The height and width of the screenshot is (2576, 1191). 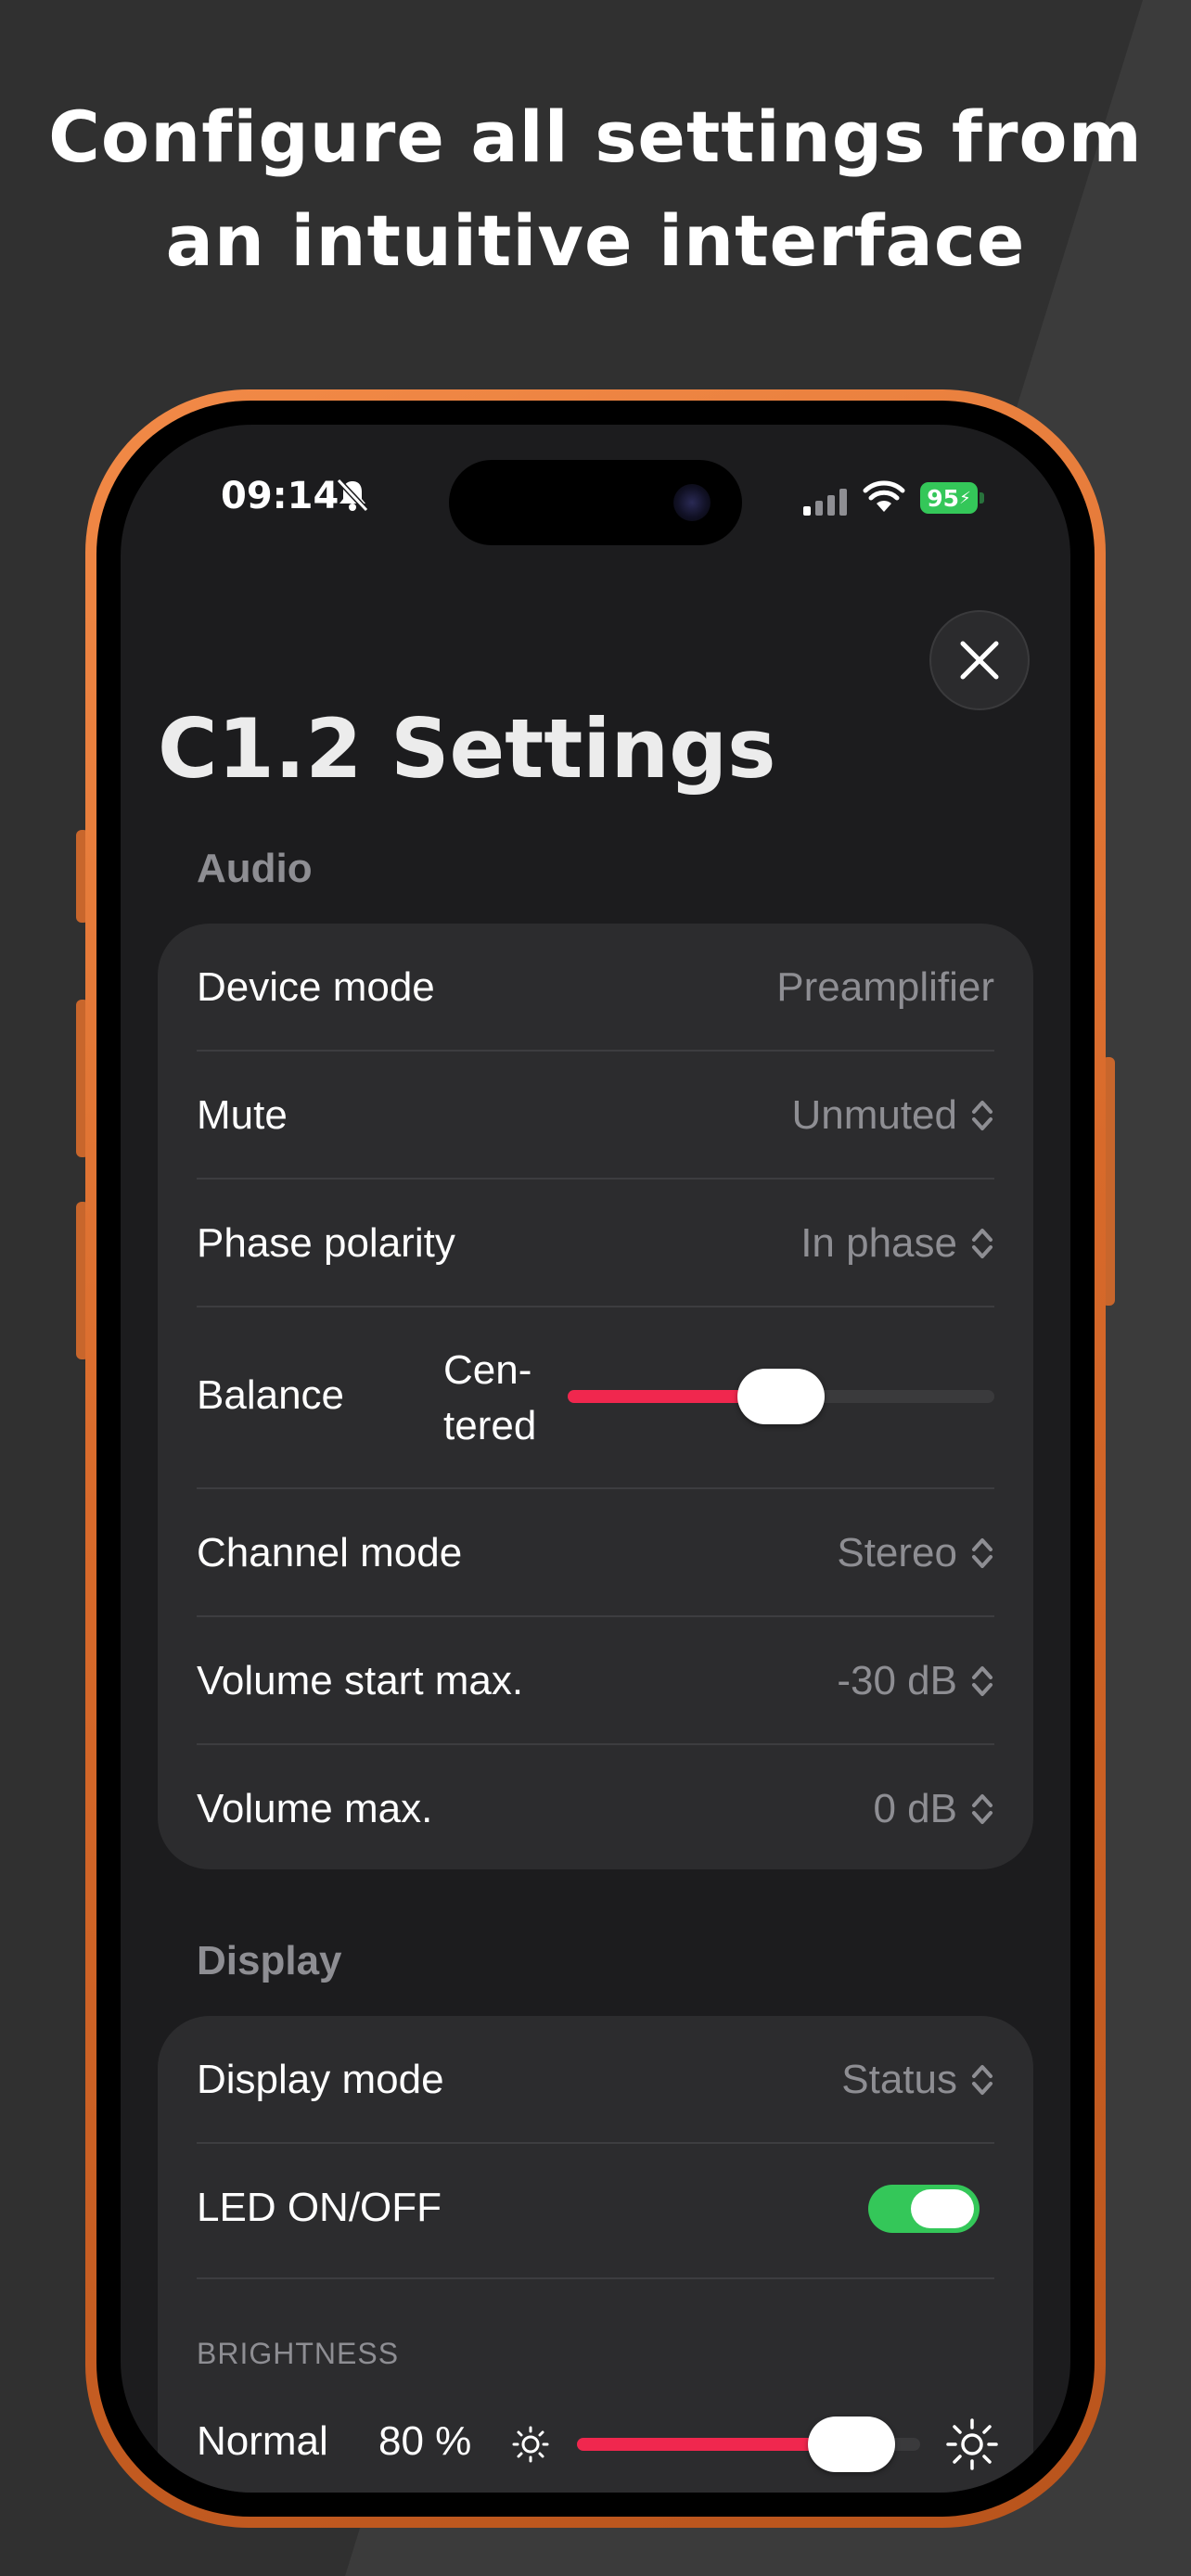 I want to click on device-mode-label: Device mode, so click(x=316, y=987).